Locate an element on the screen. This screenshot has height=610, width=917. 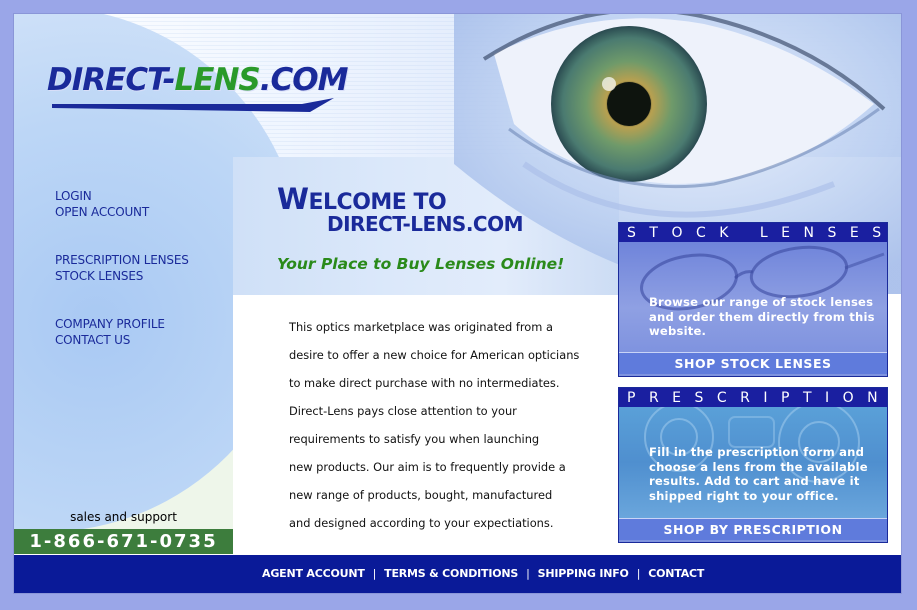
nav-group-account: LOGIN OPEN ACCOUNT is located at coordinates (102, 204).